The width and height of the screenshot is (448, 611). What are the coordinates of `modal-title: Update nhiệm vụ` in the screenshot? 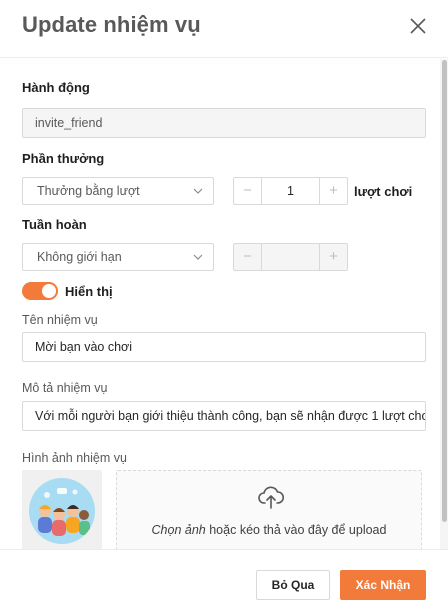 It's located at (111, 24).